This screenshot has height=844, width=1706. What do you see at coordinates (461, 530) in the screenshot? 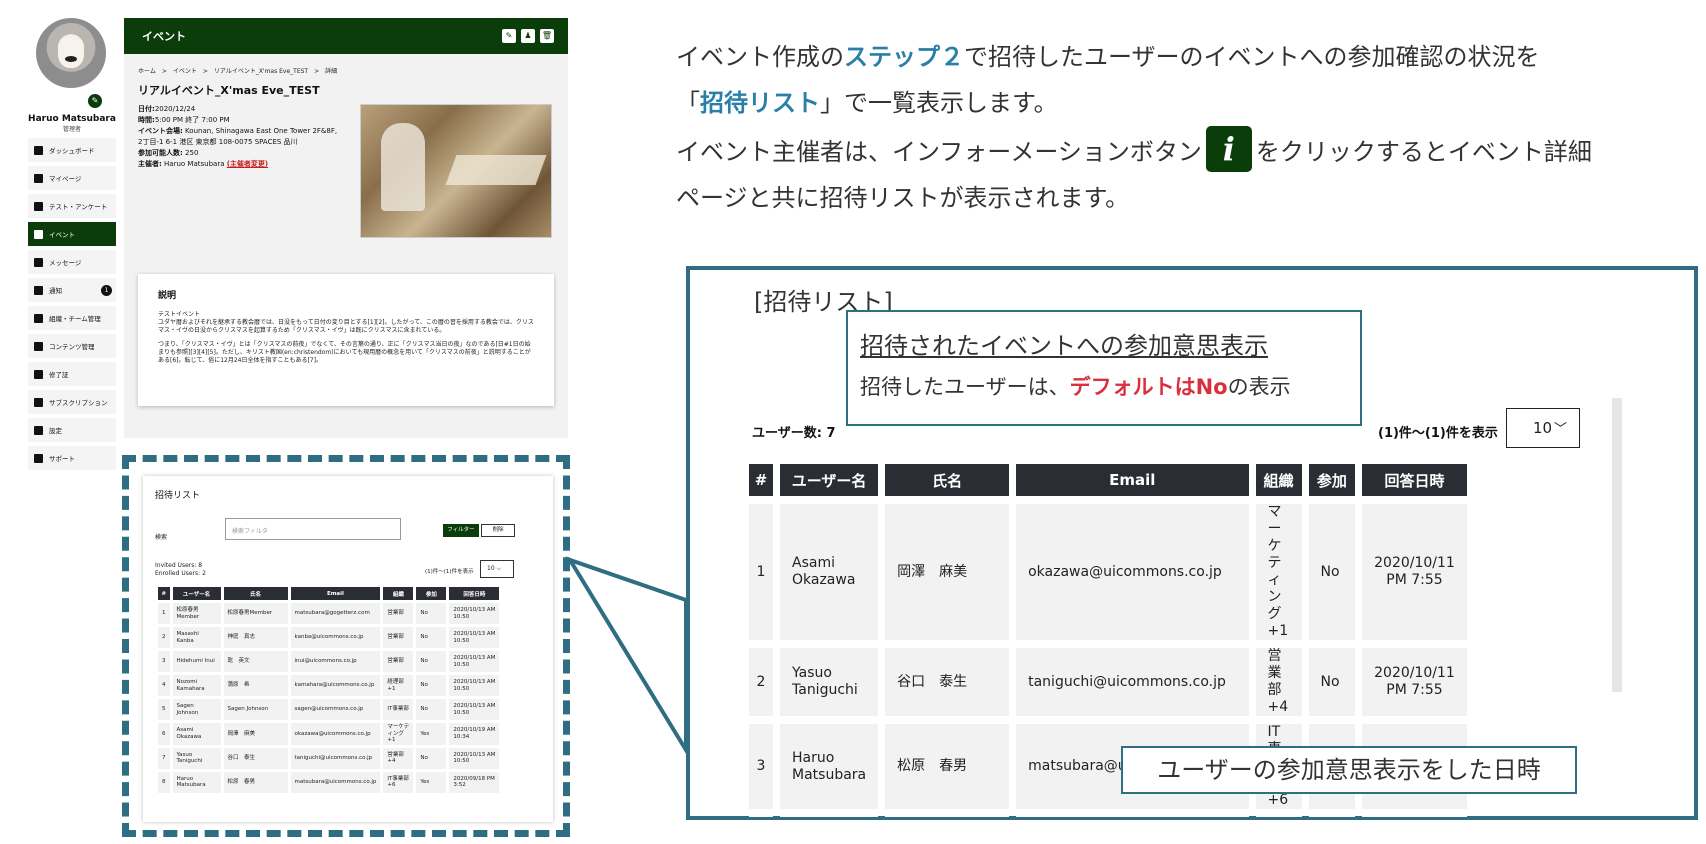
I see `filter-button: フィルター` at bounding box center [461, 530].